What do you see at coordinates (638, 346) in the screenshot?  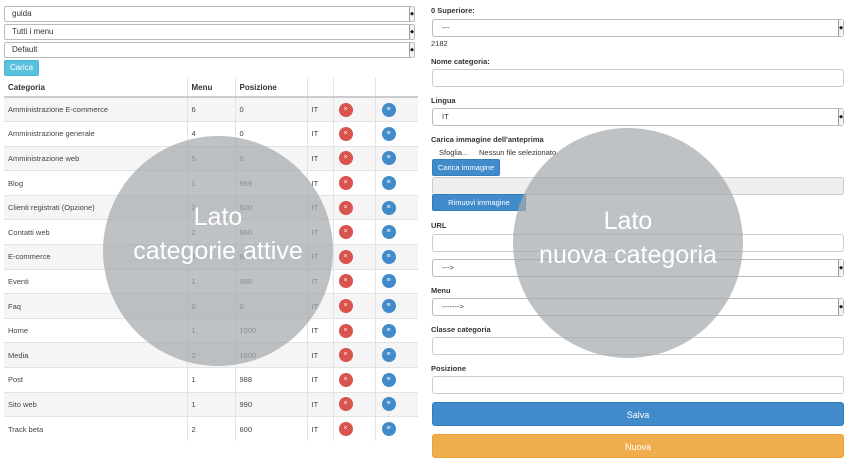 I see `category-class-input` at bounding box center [638, 346].